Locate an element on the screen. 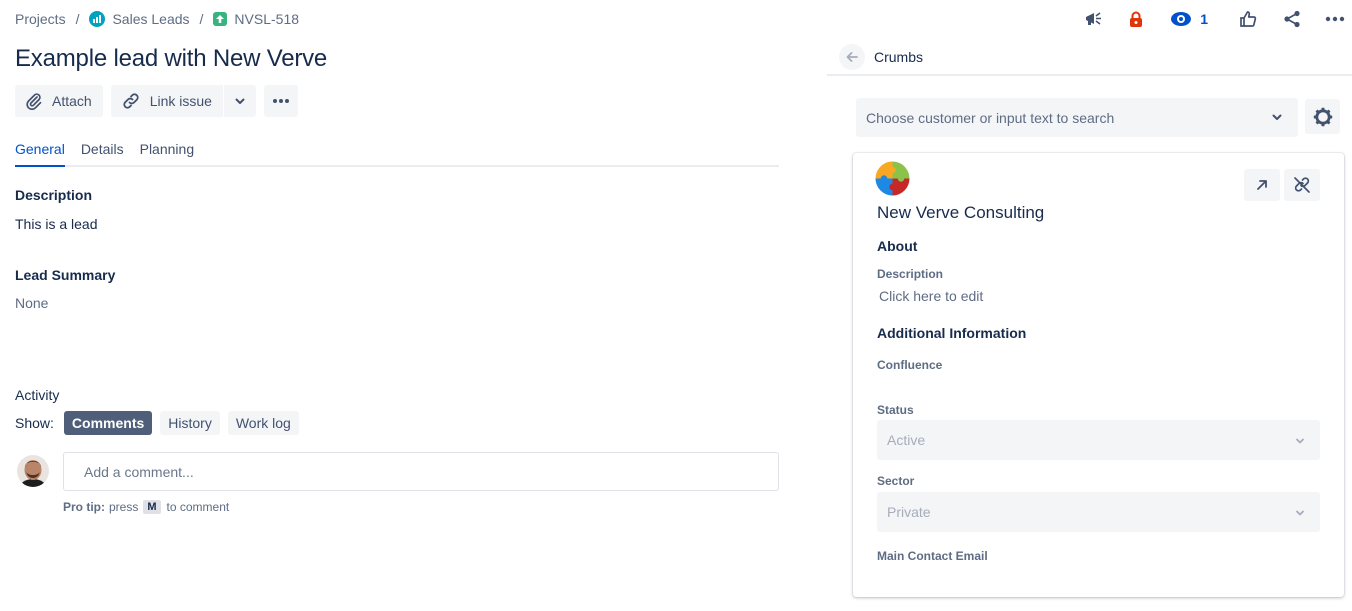 This screenshot has width=1352, height=611. eye-icon is located at coordinates (1181, 19).